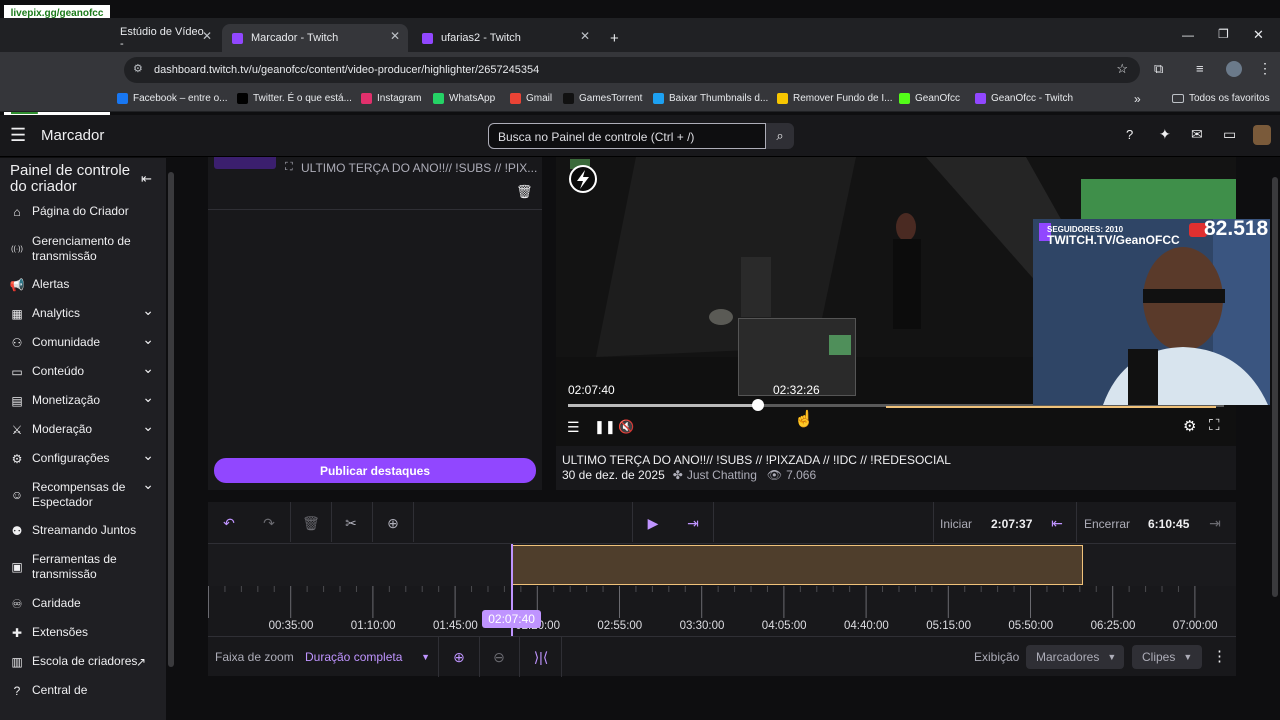 The height and width of the screenshot is (720, 1280). I want to click on sidebar-item-moderacao: ⚔ Moderação ⌄, so click(85, 427).